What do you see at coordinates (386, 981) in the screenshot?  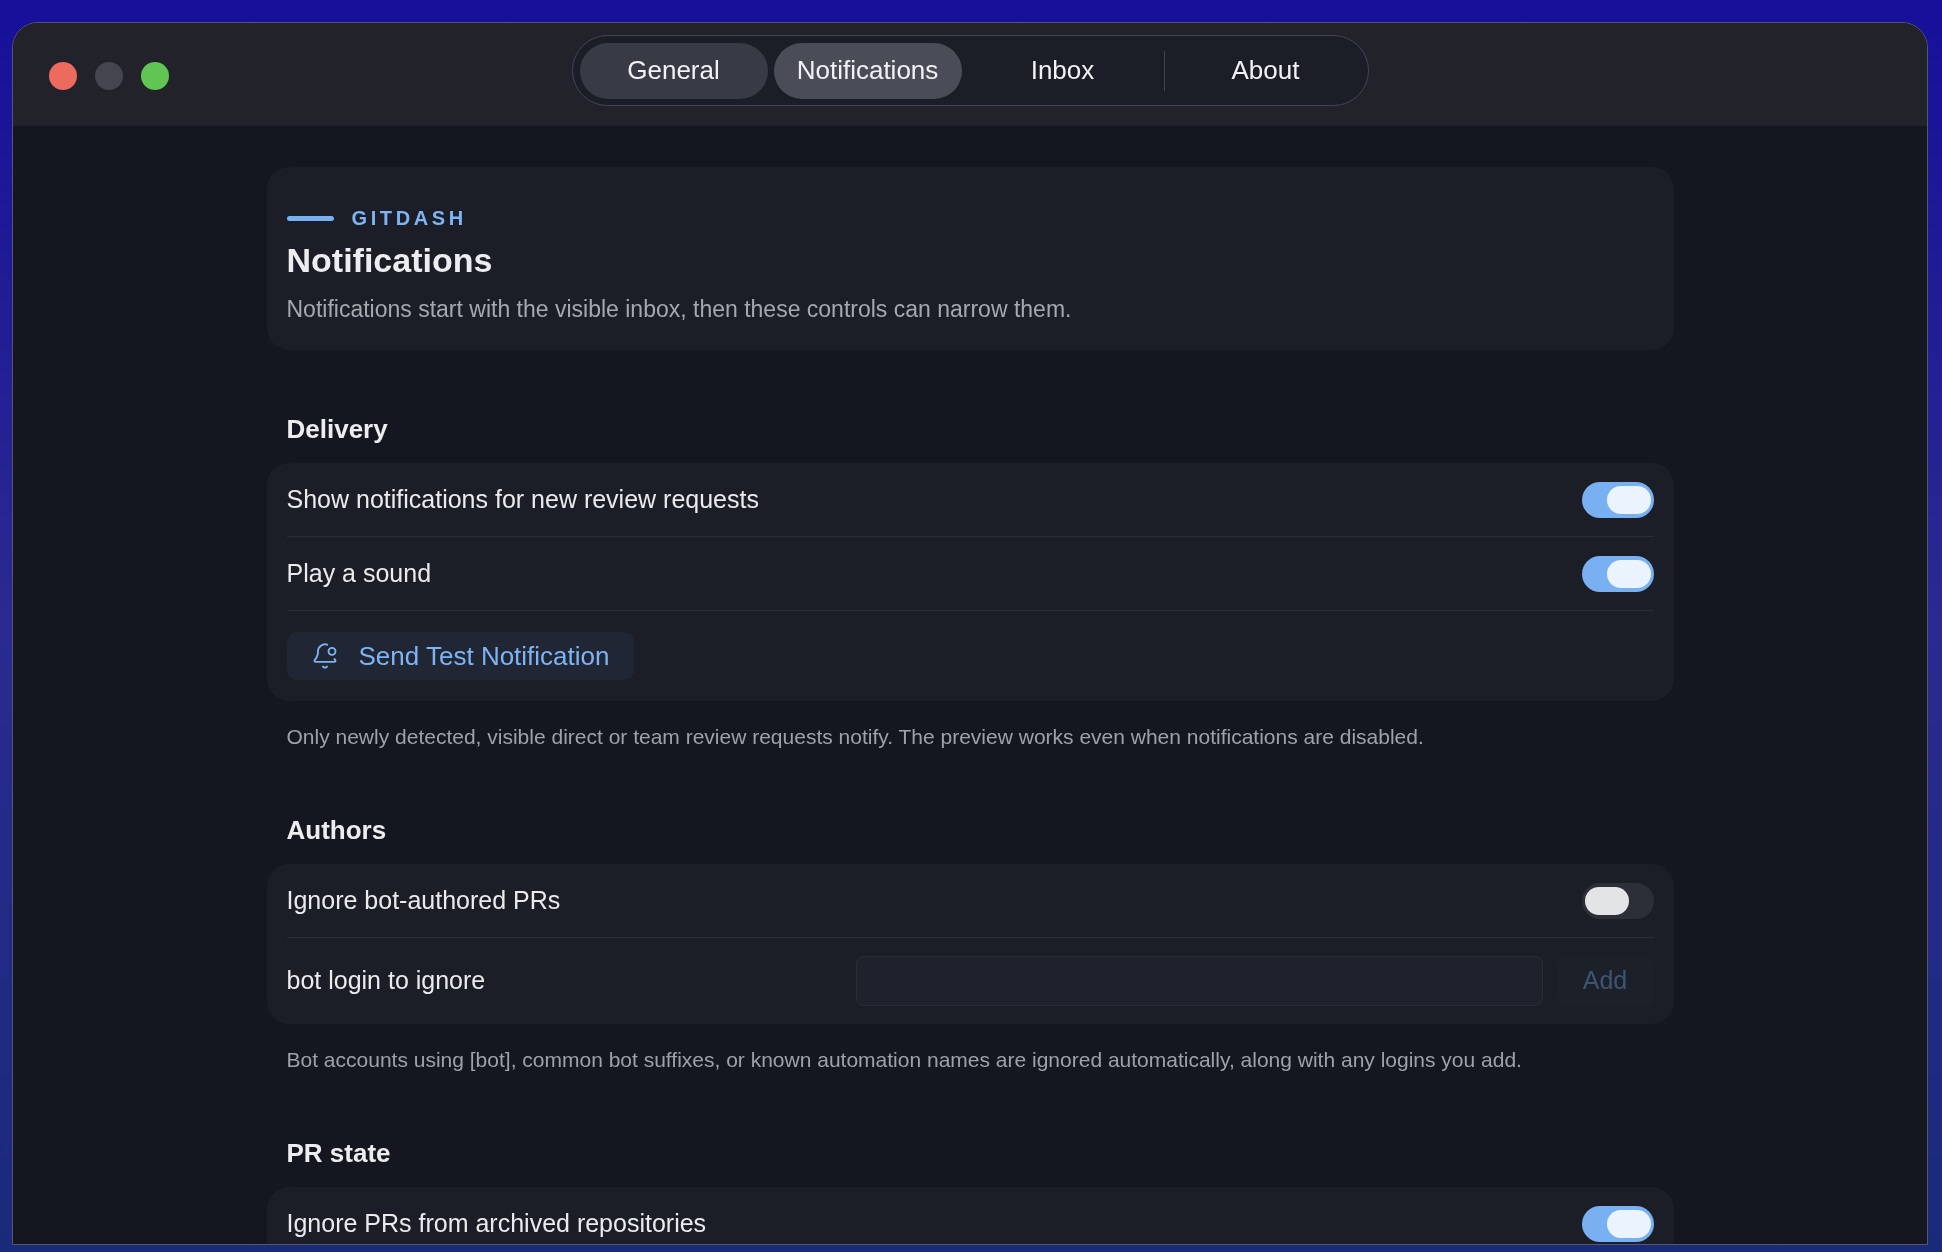 I see `setting-label: bot login to ignore` at bounding box center [386, 981].